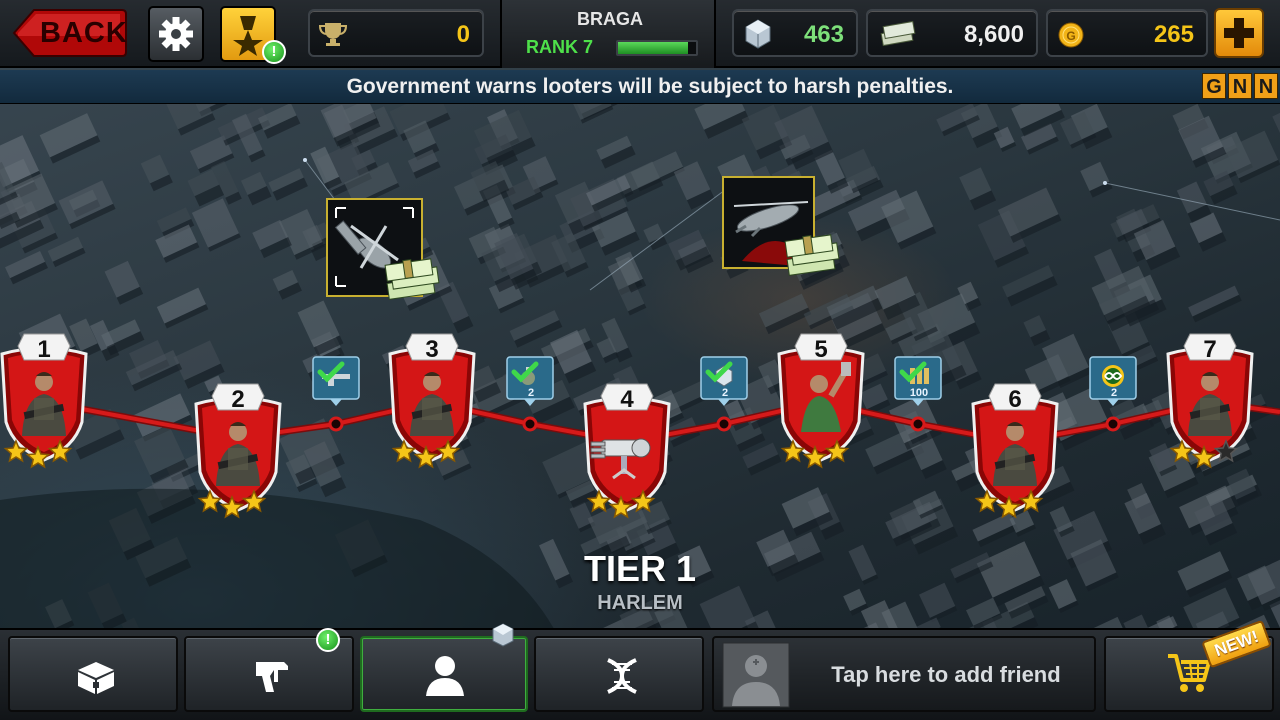 This screenshot has height=720, width=1280. I want to click on gnn-logo: G N N, so click(1240, 86).